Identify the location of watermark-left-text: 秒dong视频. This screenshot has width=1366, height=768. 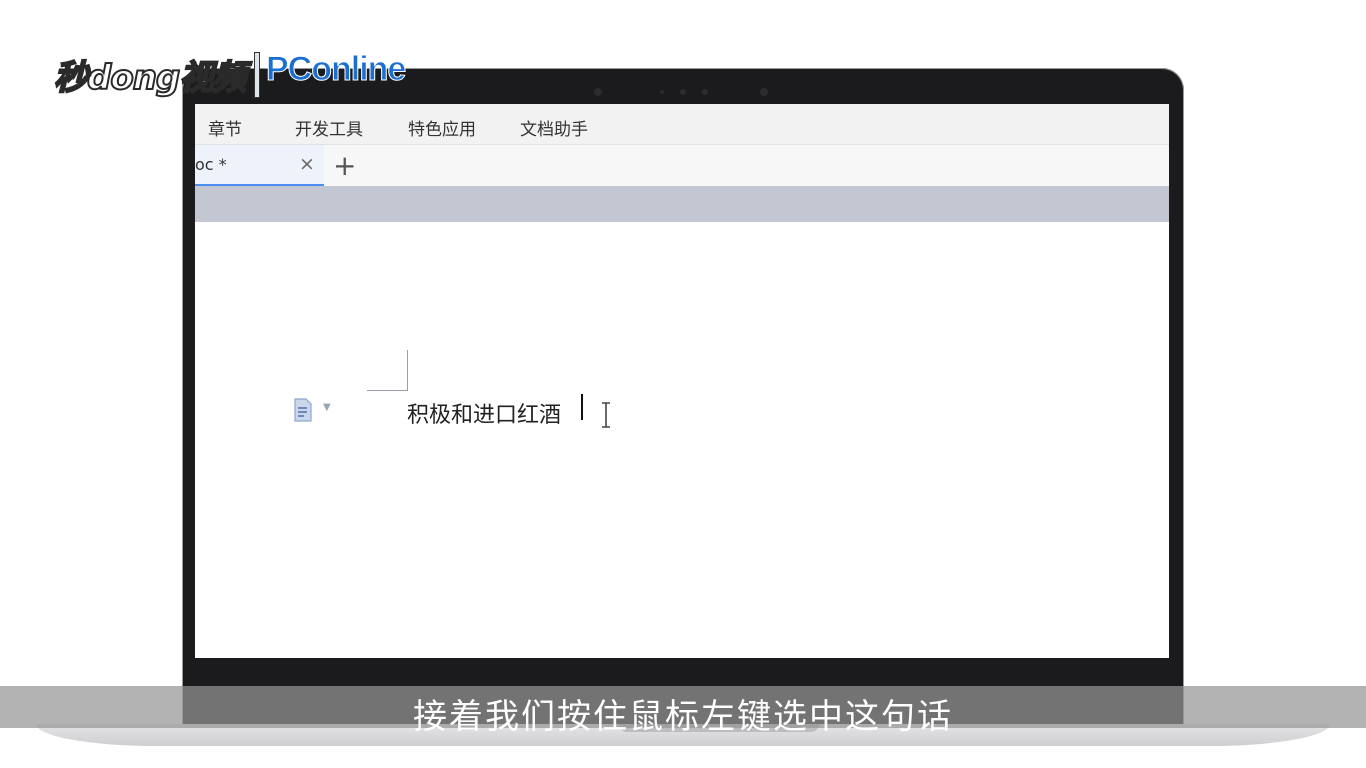
(150, 78).